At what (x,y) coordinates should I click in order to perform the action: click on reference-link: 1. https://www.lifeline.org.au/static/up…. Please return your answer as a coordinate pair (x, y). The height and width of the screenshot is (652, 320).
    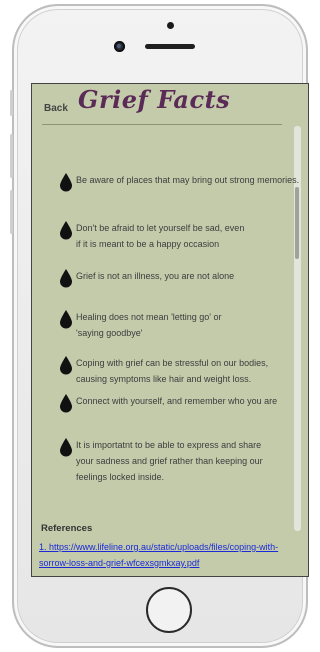
    Looking at the image, I should click on (170, 555).